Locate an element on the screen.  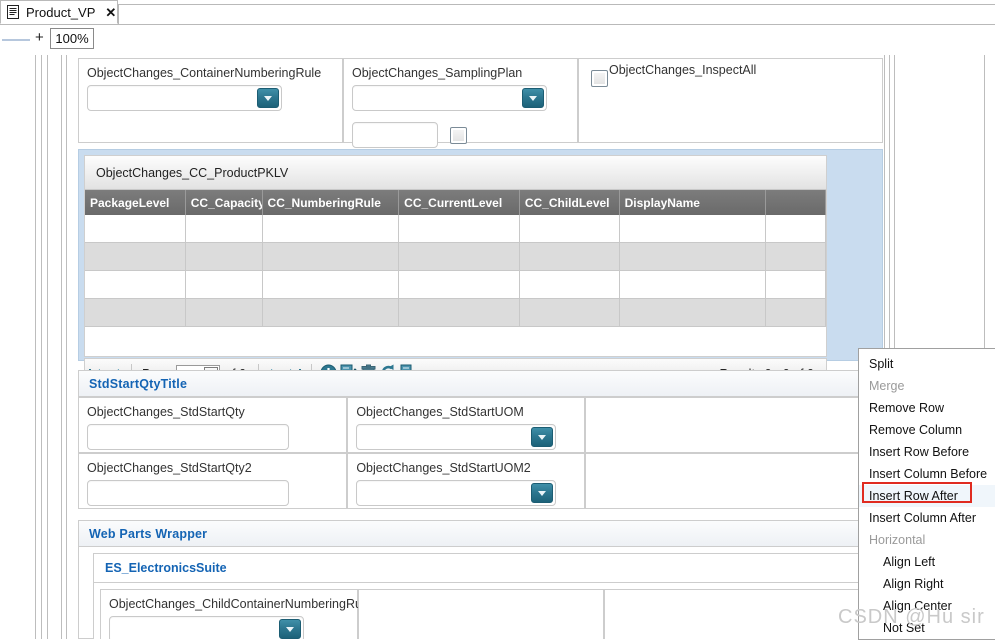
std-start-qty2-input is located at coordinates (188, 493).